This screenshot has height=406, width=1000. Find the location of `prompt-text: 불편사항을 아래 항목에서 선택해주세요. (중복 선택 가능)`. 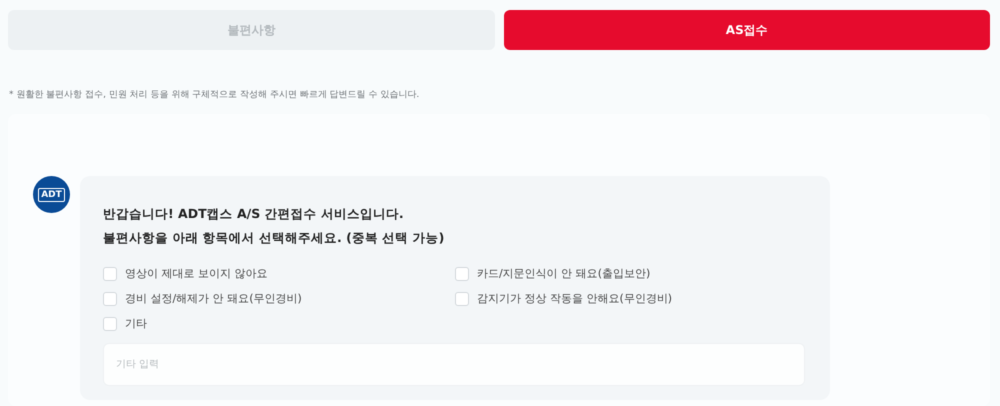

prompt-text: 불편사항을 아래 항목에서 선택해주세요. (중복 선택 가능) is located at coordinates (274, 238).